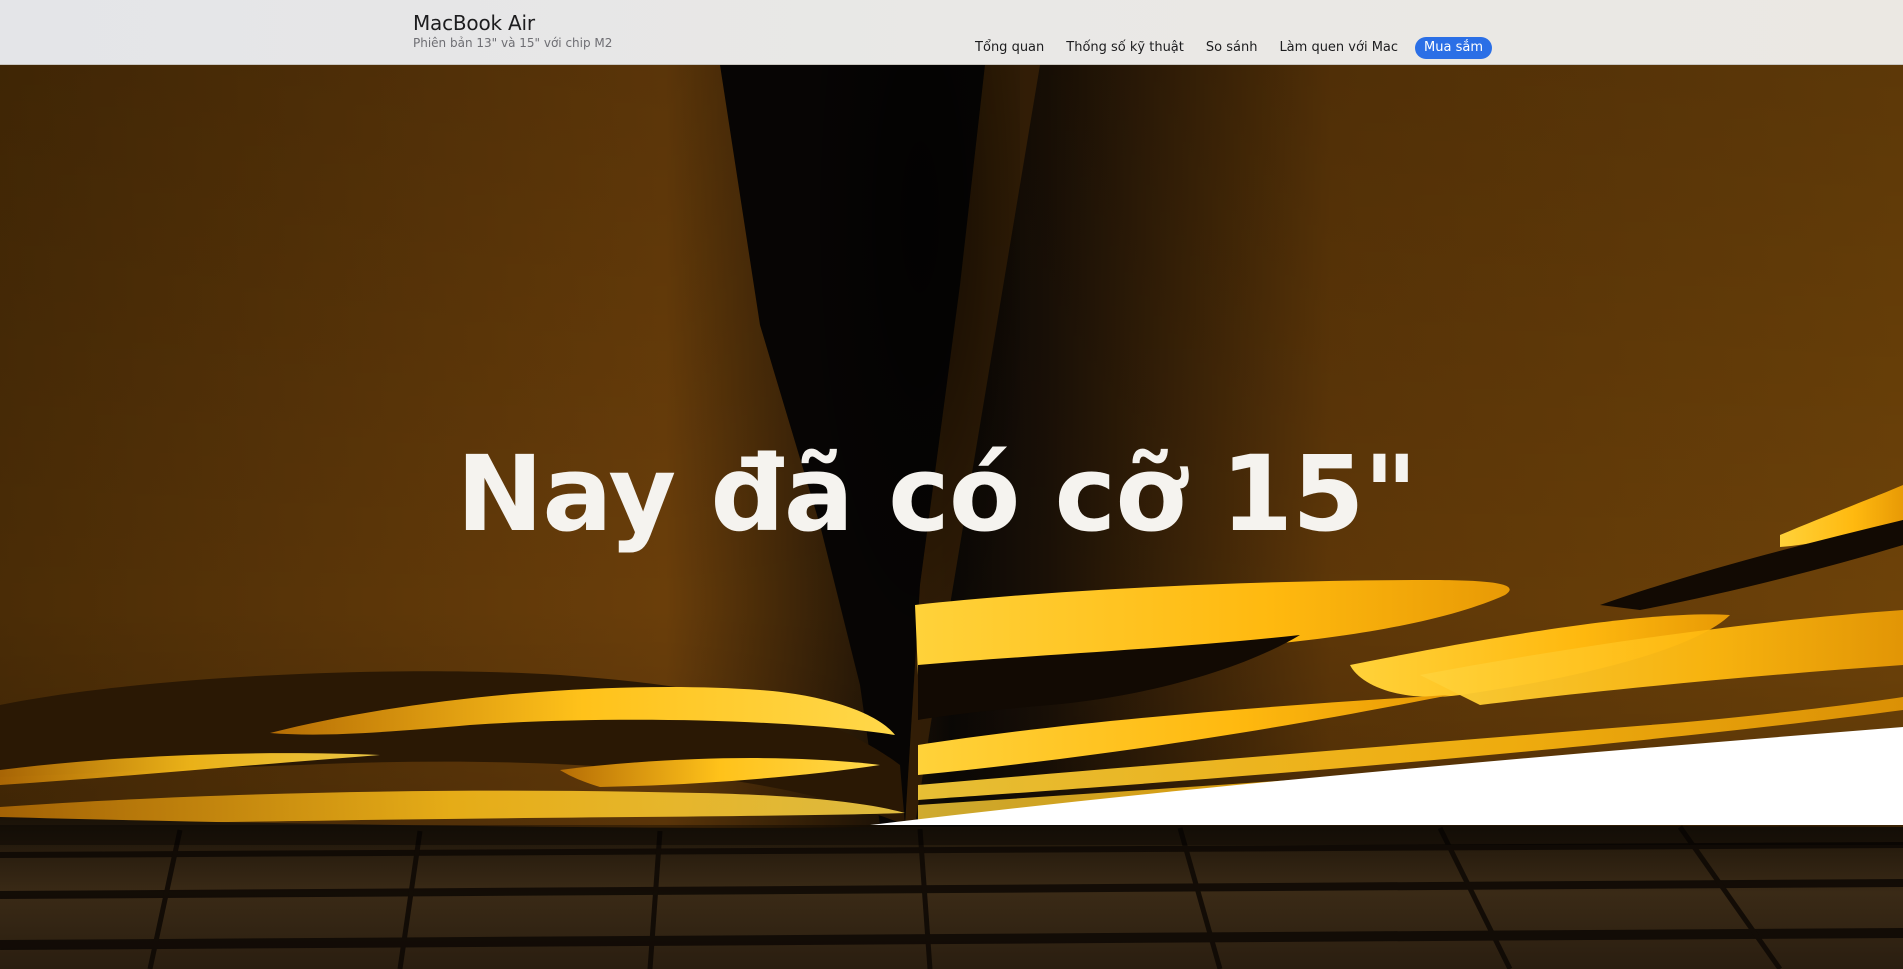 This screenshot has height=969, width=1903. I want to click on buy-button: Mua sắm, so click(1453, 48).